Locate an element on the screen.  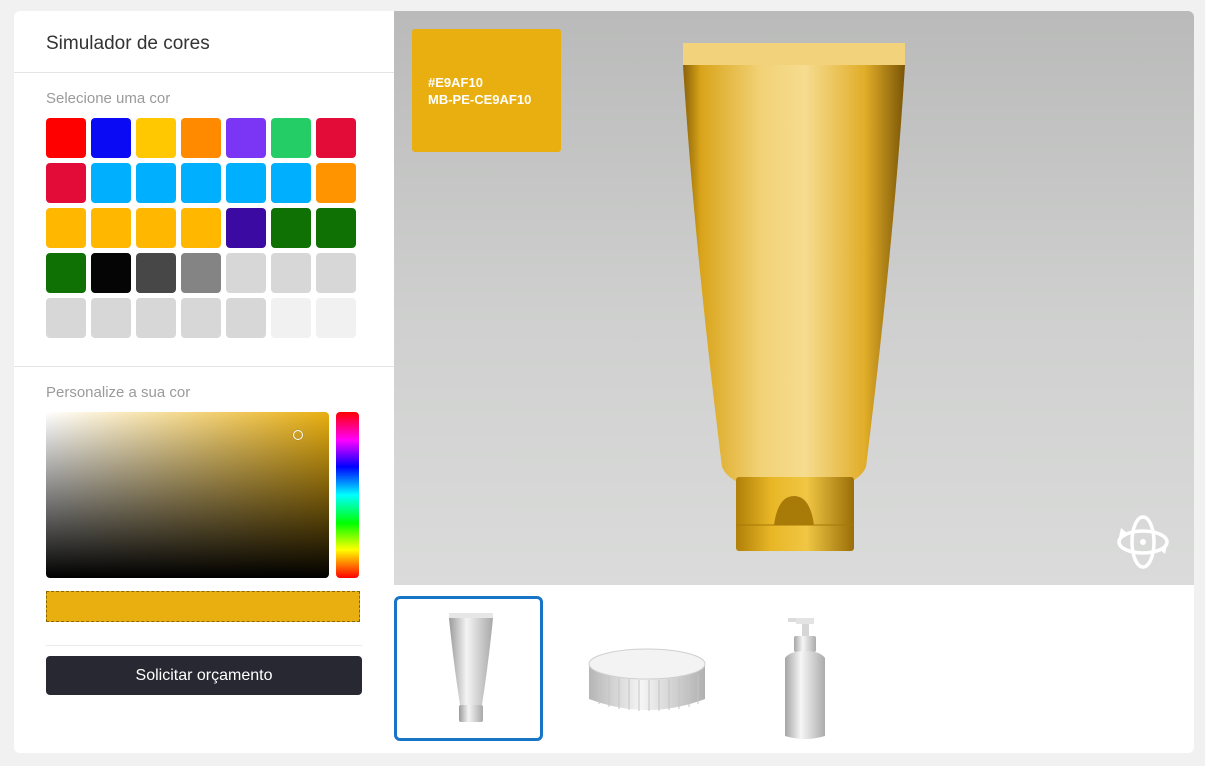
pump-bottle-thumbnail-image is located at coordinates (805, 678).